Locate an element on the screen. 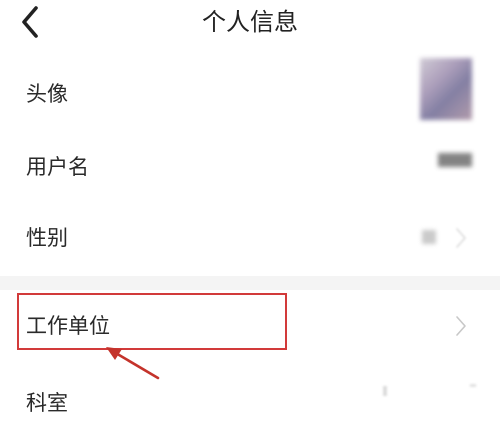 This screenshot has width=500, height=429. work-unit-label: 工作单位 is located at coordinates (68, 326).